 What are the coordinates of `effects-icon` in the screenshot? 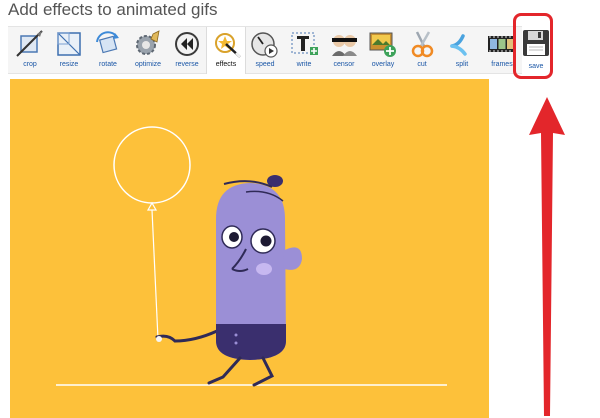 It's located at (228, 45).